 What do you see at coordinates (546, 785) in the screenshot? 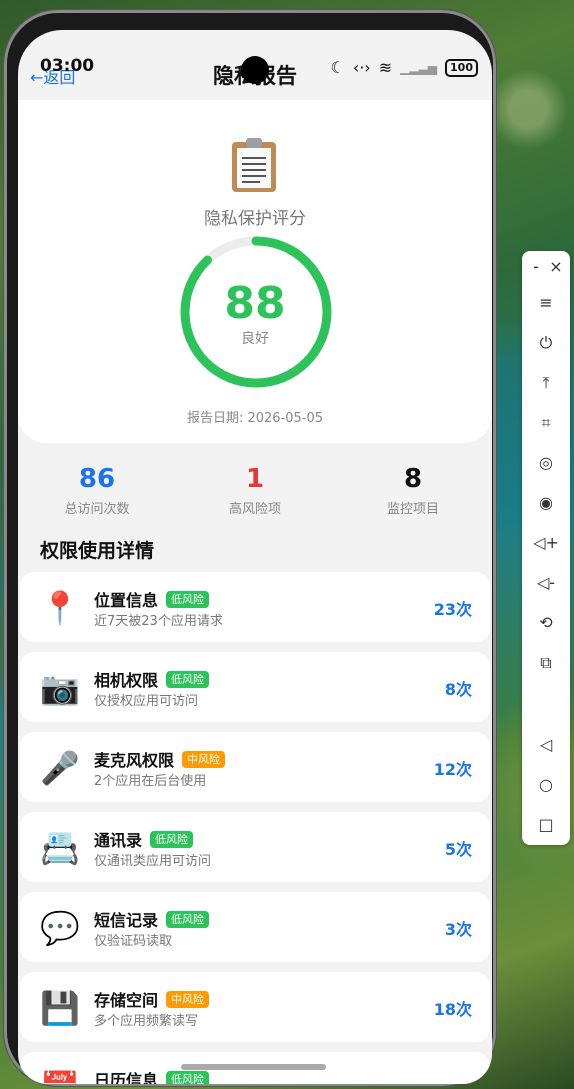
I see `home-icon: ○` at bounding box center [546, 785].